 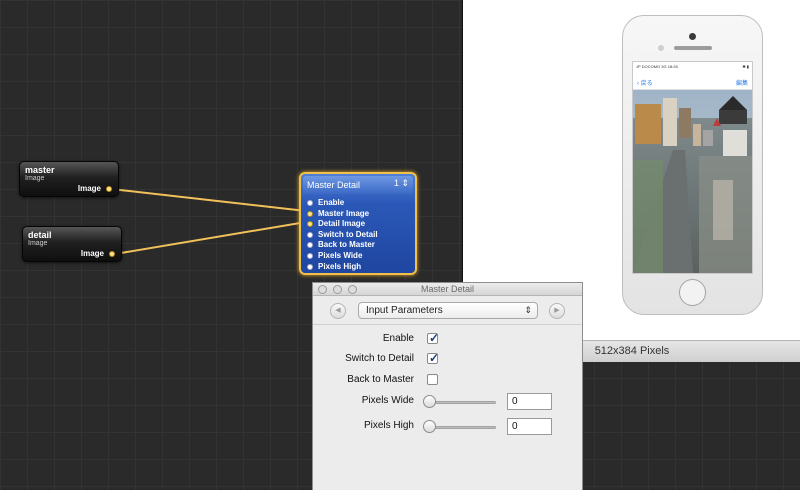 I want to click on input-port-enable: Enable, so click(x=342, y=203).